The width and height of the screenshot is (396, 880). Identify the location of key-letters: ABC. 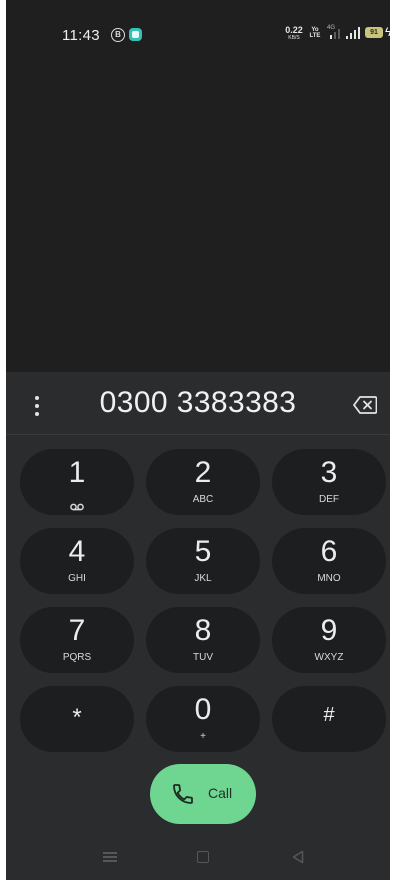
(203, 499).